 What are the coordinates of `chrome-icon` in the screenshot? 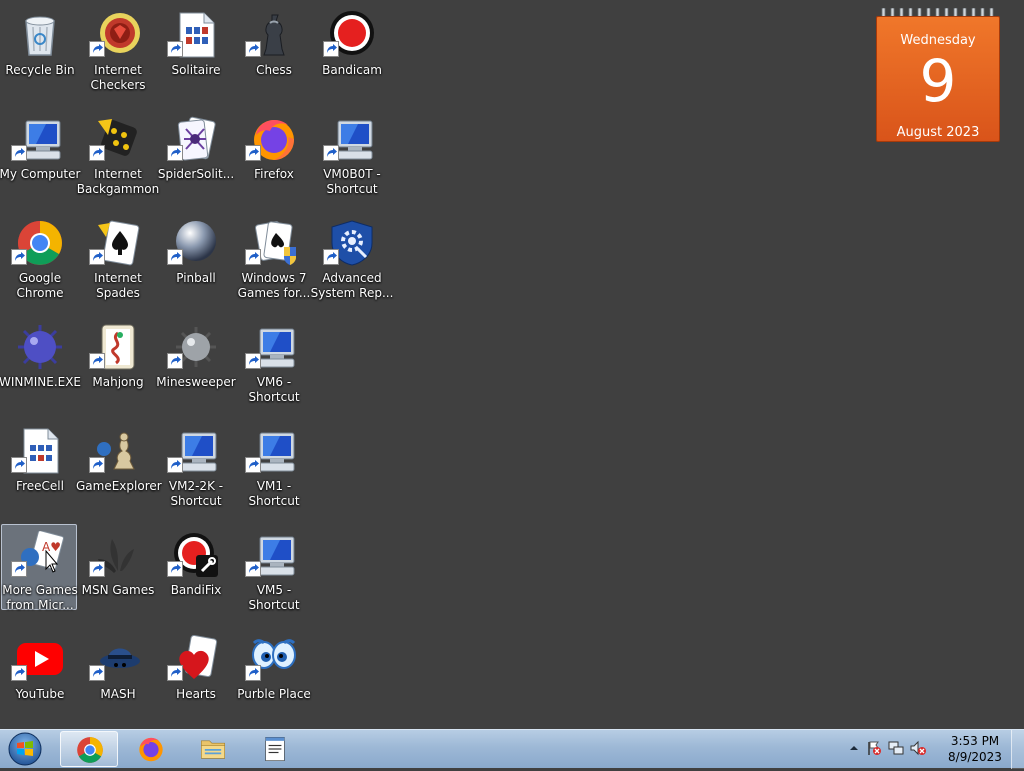 It's located at (90, 750).